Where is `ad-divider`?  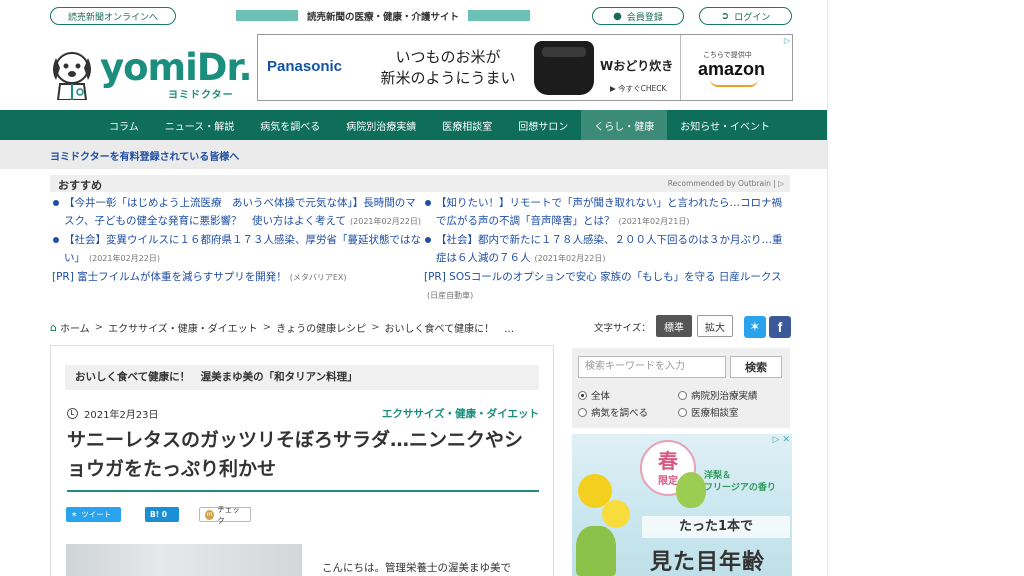 ad-divider is located at coordinates (680, 67).